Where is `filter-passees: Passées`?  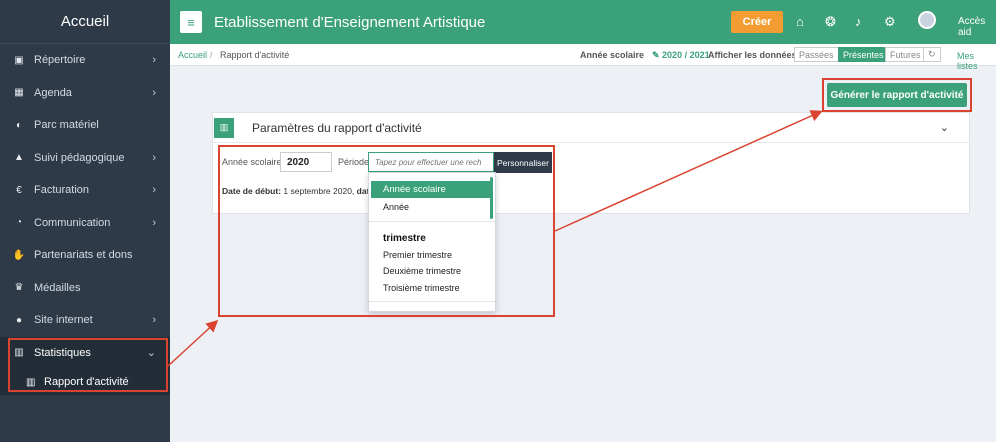 filter-passees: Passées is located at coordinates (816, 54).